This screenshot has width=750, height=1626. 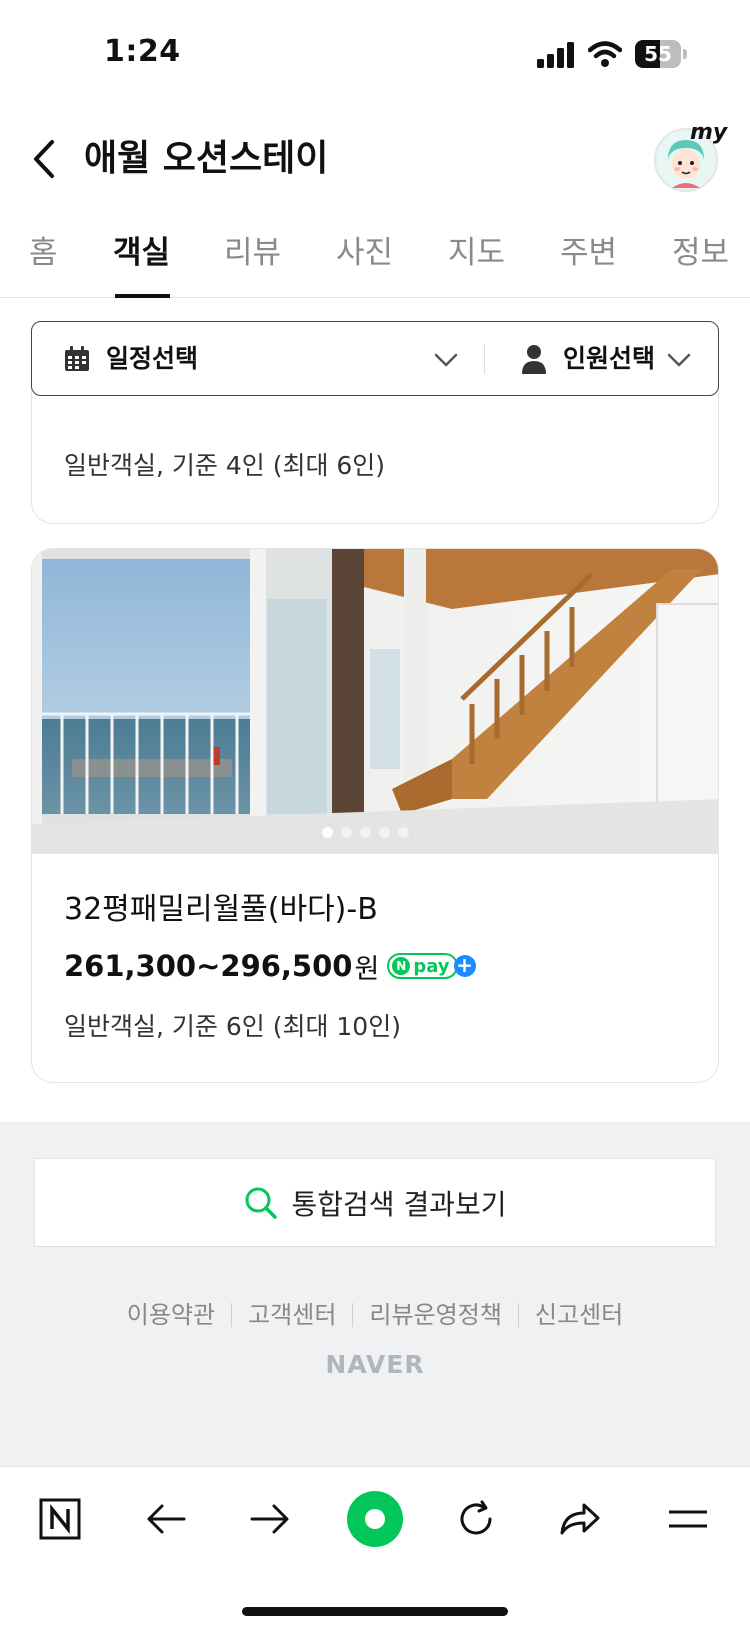 What do you see at coordinates (484, 359) in the screenshot?
I see `filter-divider` at bounding box center [484, 359].